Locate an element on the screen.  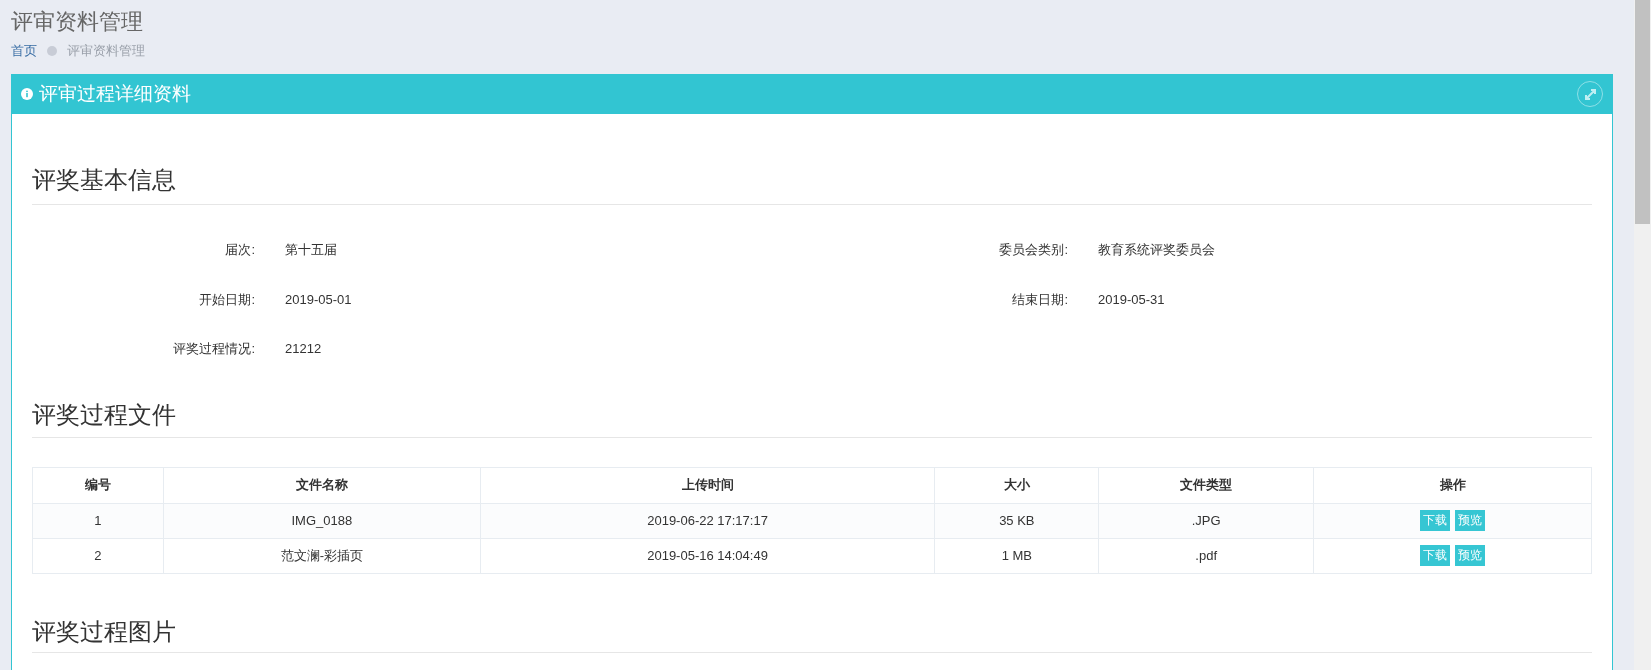
field-value: 21212 is located at coordinates (303, 349).